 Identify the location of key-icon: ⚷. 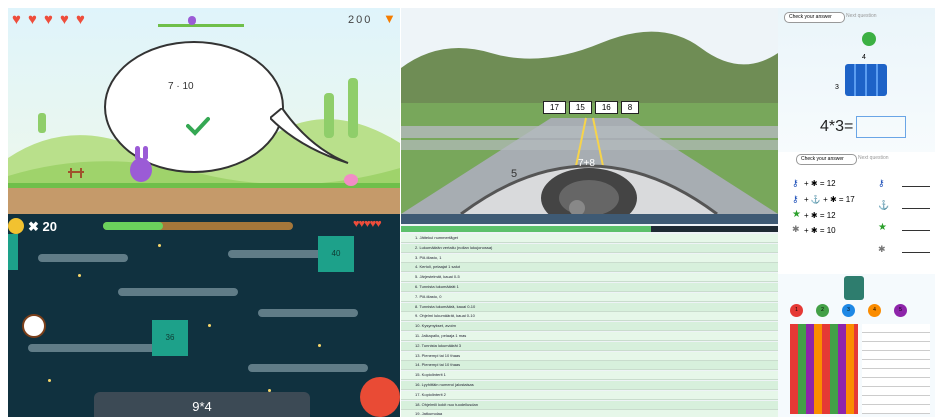
(795, 199).